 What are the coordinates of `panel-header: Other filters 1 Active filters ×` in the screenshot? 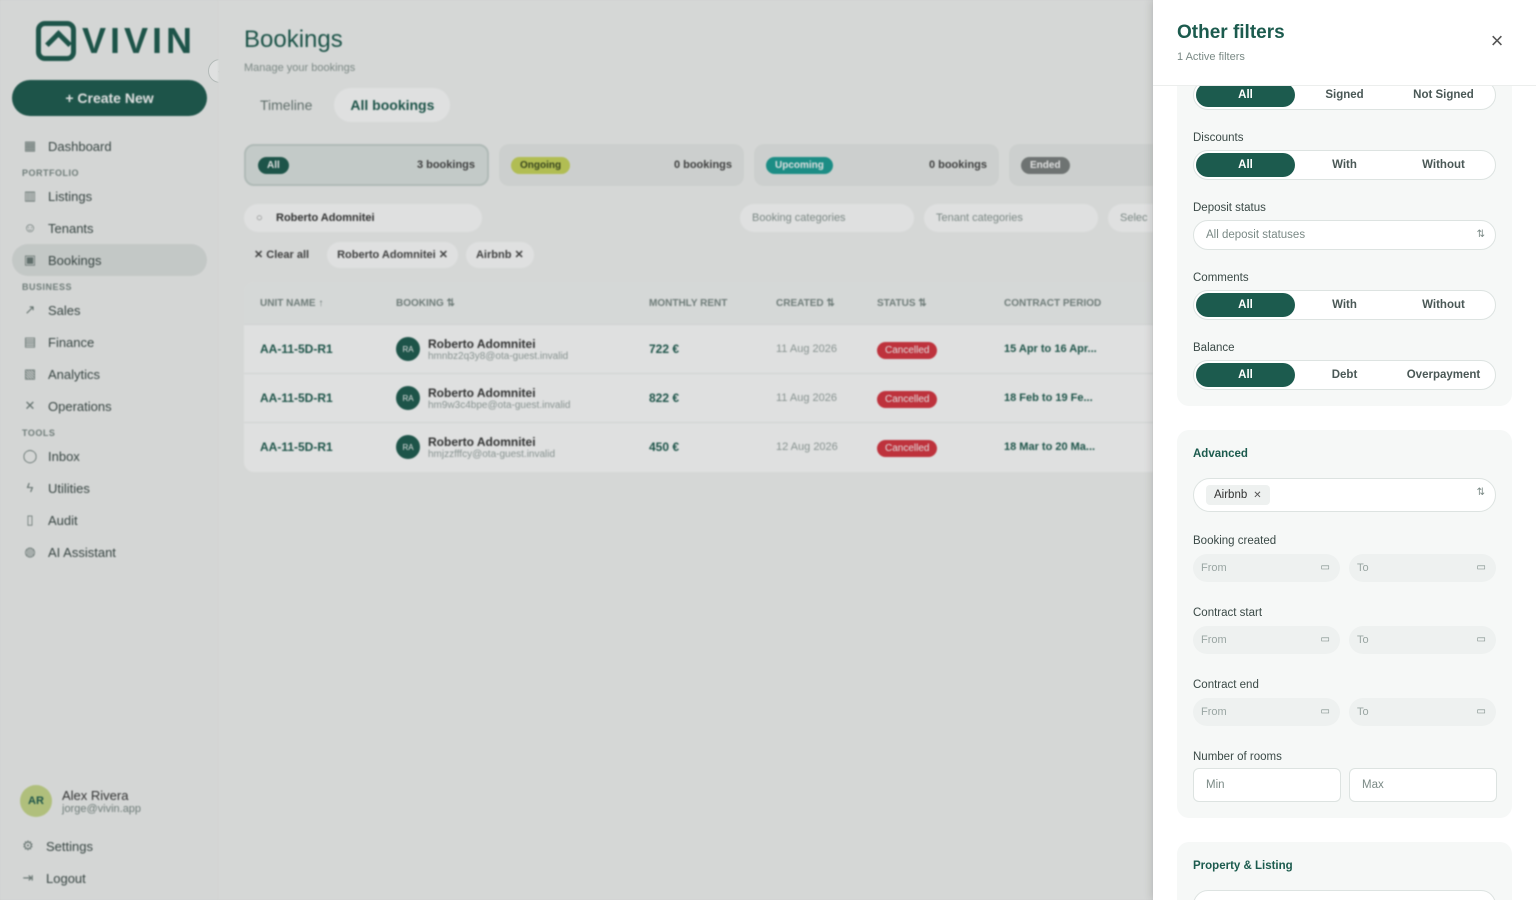 It's located at (1344, 43).